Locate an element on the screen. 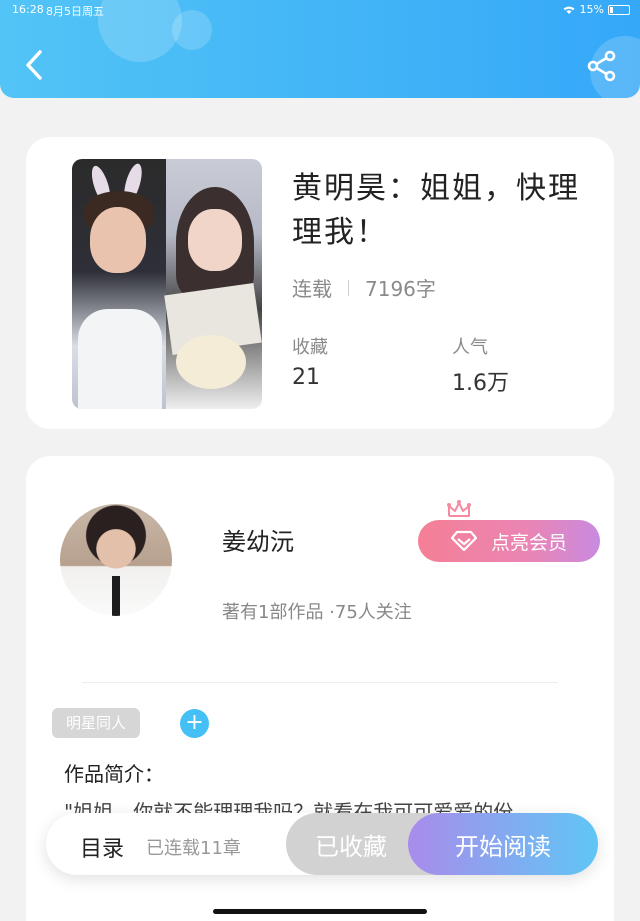 The width and height of the screenshot is (640, 921). diamond-icon is located at coordinates (463, 541).